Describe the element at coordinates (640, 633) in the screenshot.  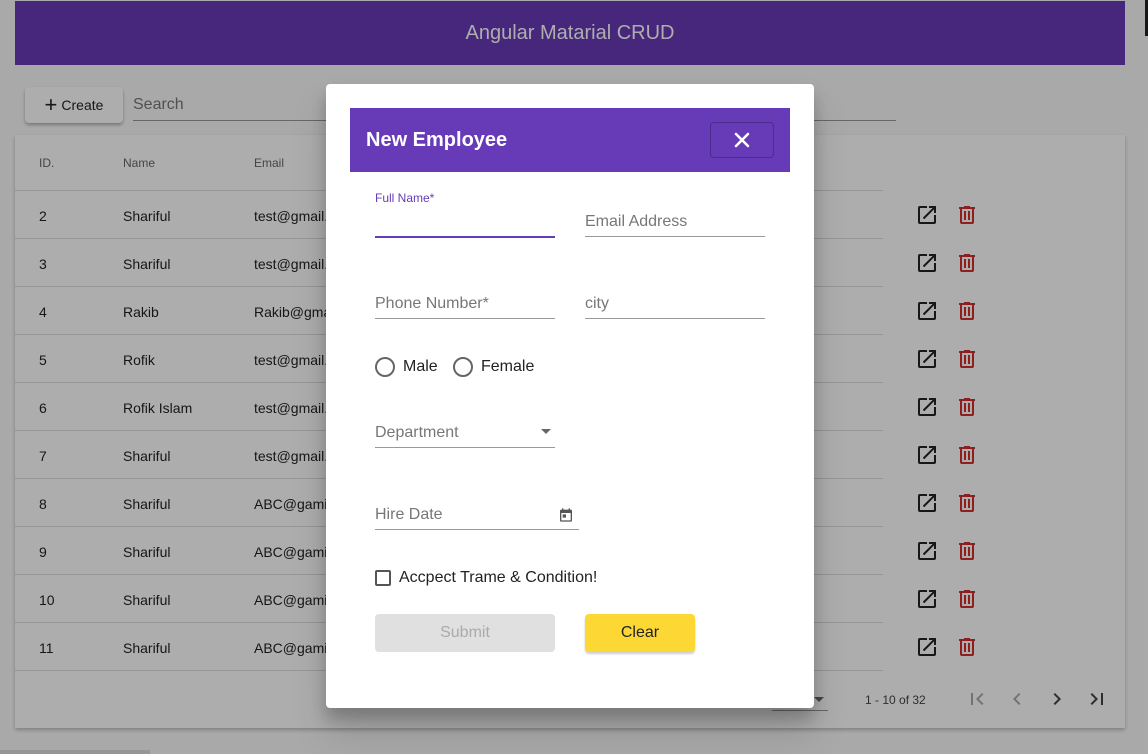
I see `clear-button: Clear` at that location.